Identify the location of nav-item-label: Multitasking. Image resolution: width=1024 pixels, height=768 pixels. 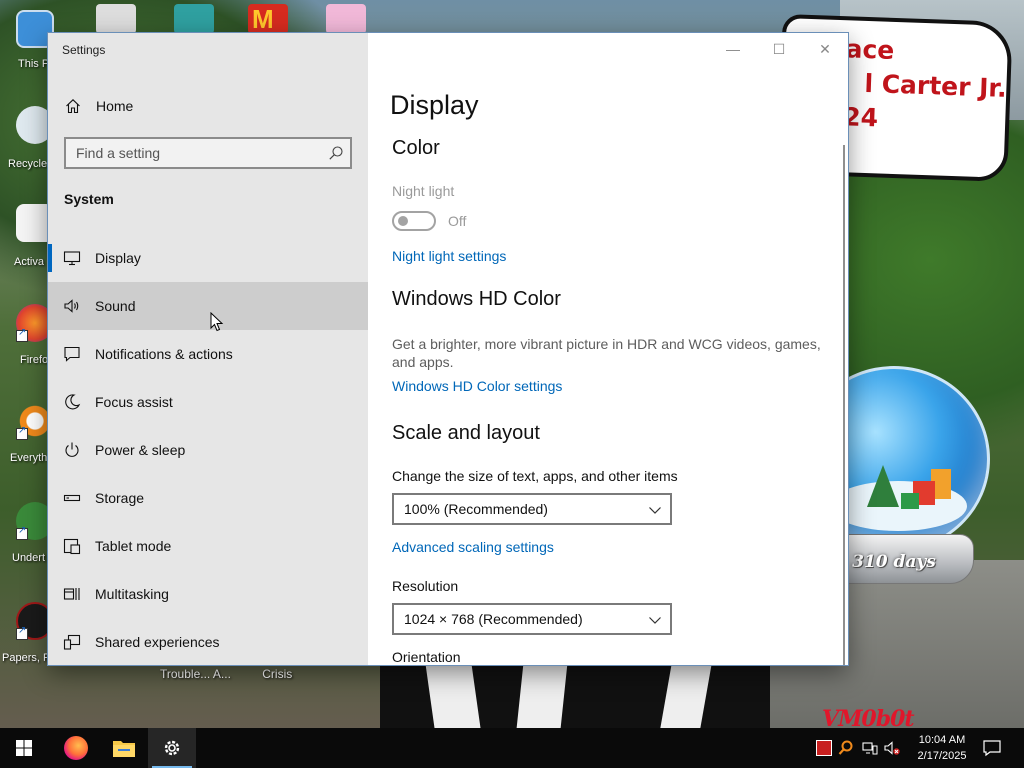
(132, 594).